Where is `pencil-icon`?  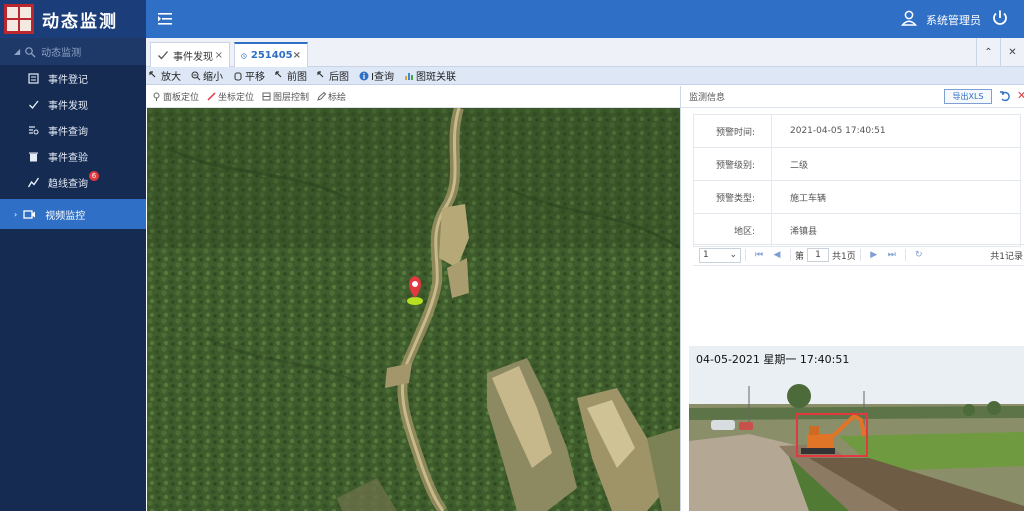
pencil-icon is located at coordinates (322, 96).